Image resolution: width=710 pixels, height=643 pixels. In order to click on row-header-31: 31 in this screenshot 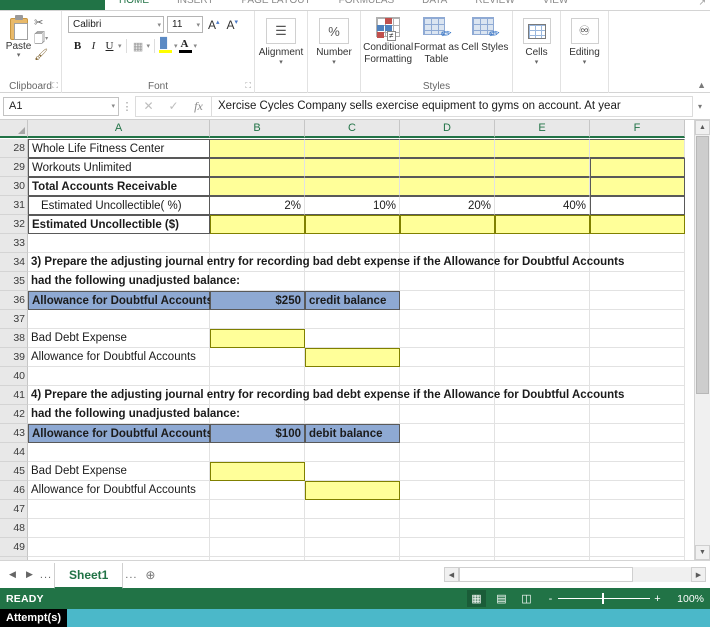, I will do `click(14, 205)`.